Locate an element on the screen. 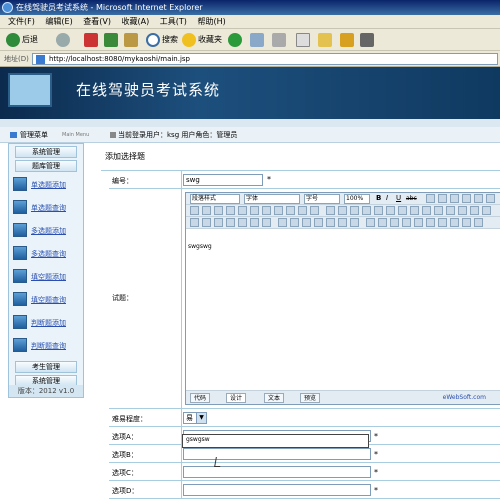 The height and width of the screenshot is (500, 500). sidebar-item-single-query: 单选题查询 is located at coordinates (46, 208).